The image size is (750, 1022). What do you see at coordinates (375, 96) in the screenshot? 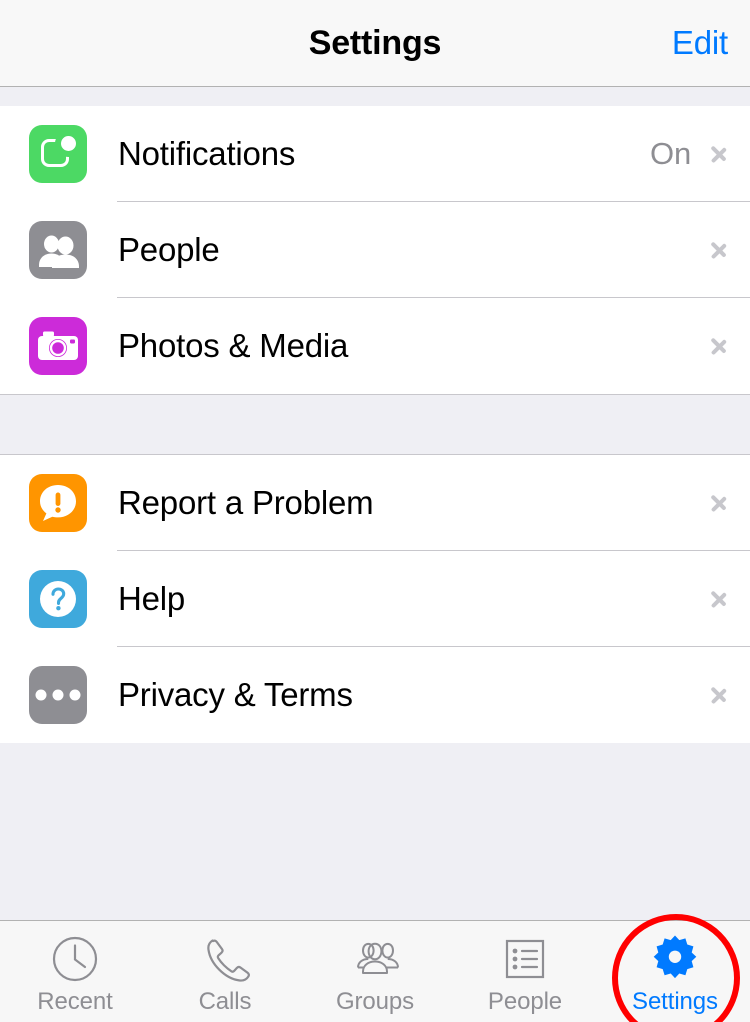
I see `list-top-spacer` at bounding box center [375, 96].